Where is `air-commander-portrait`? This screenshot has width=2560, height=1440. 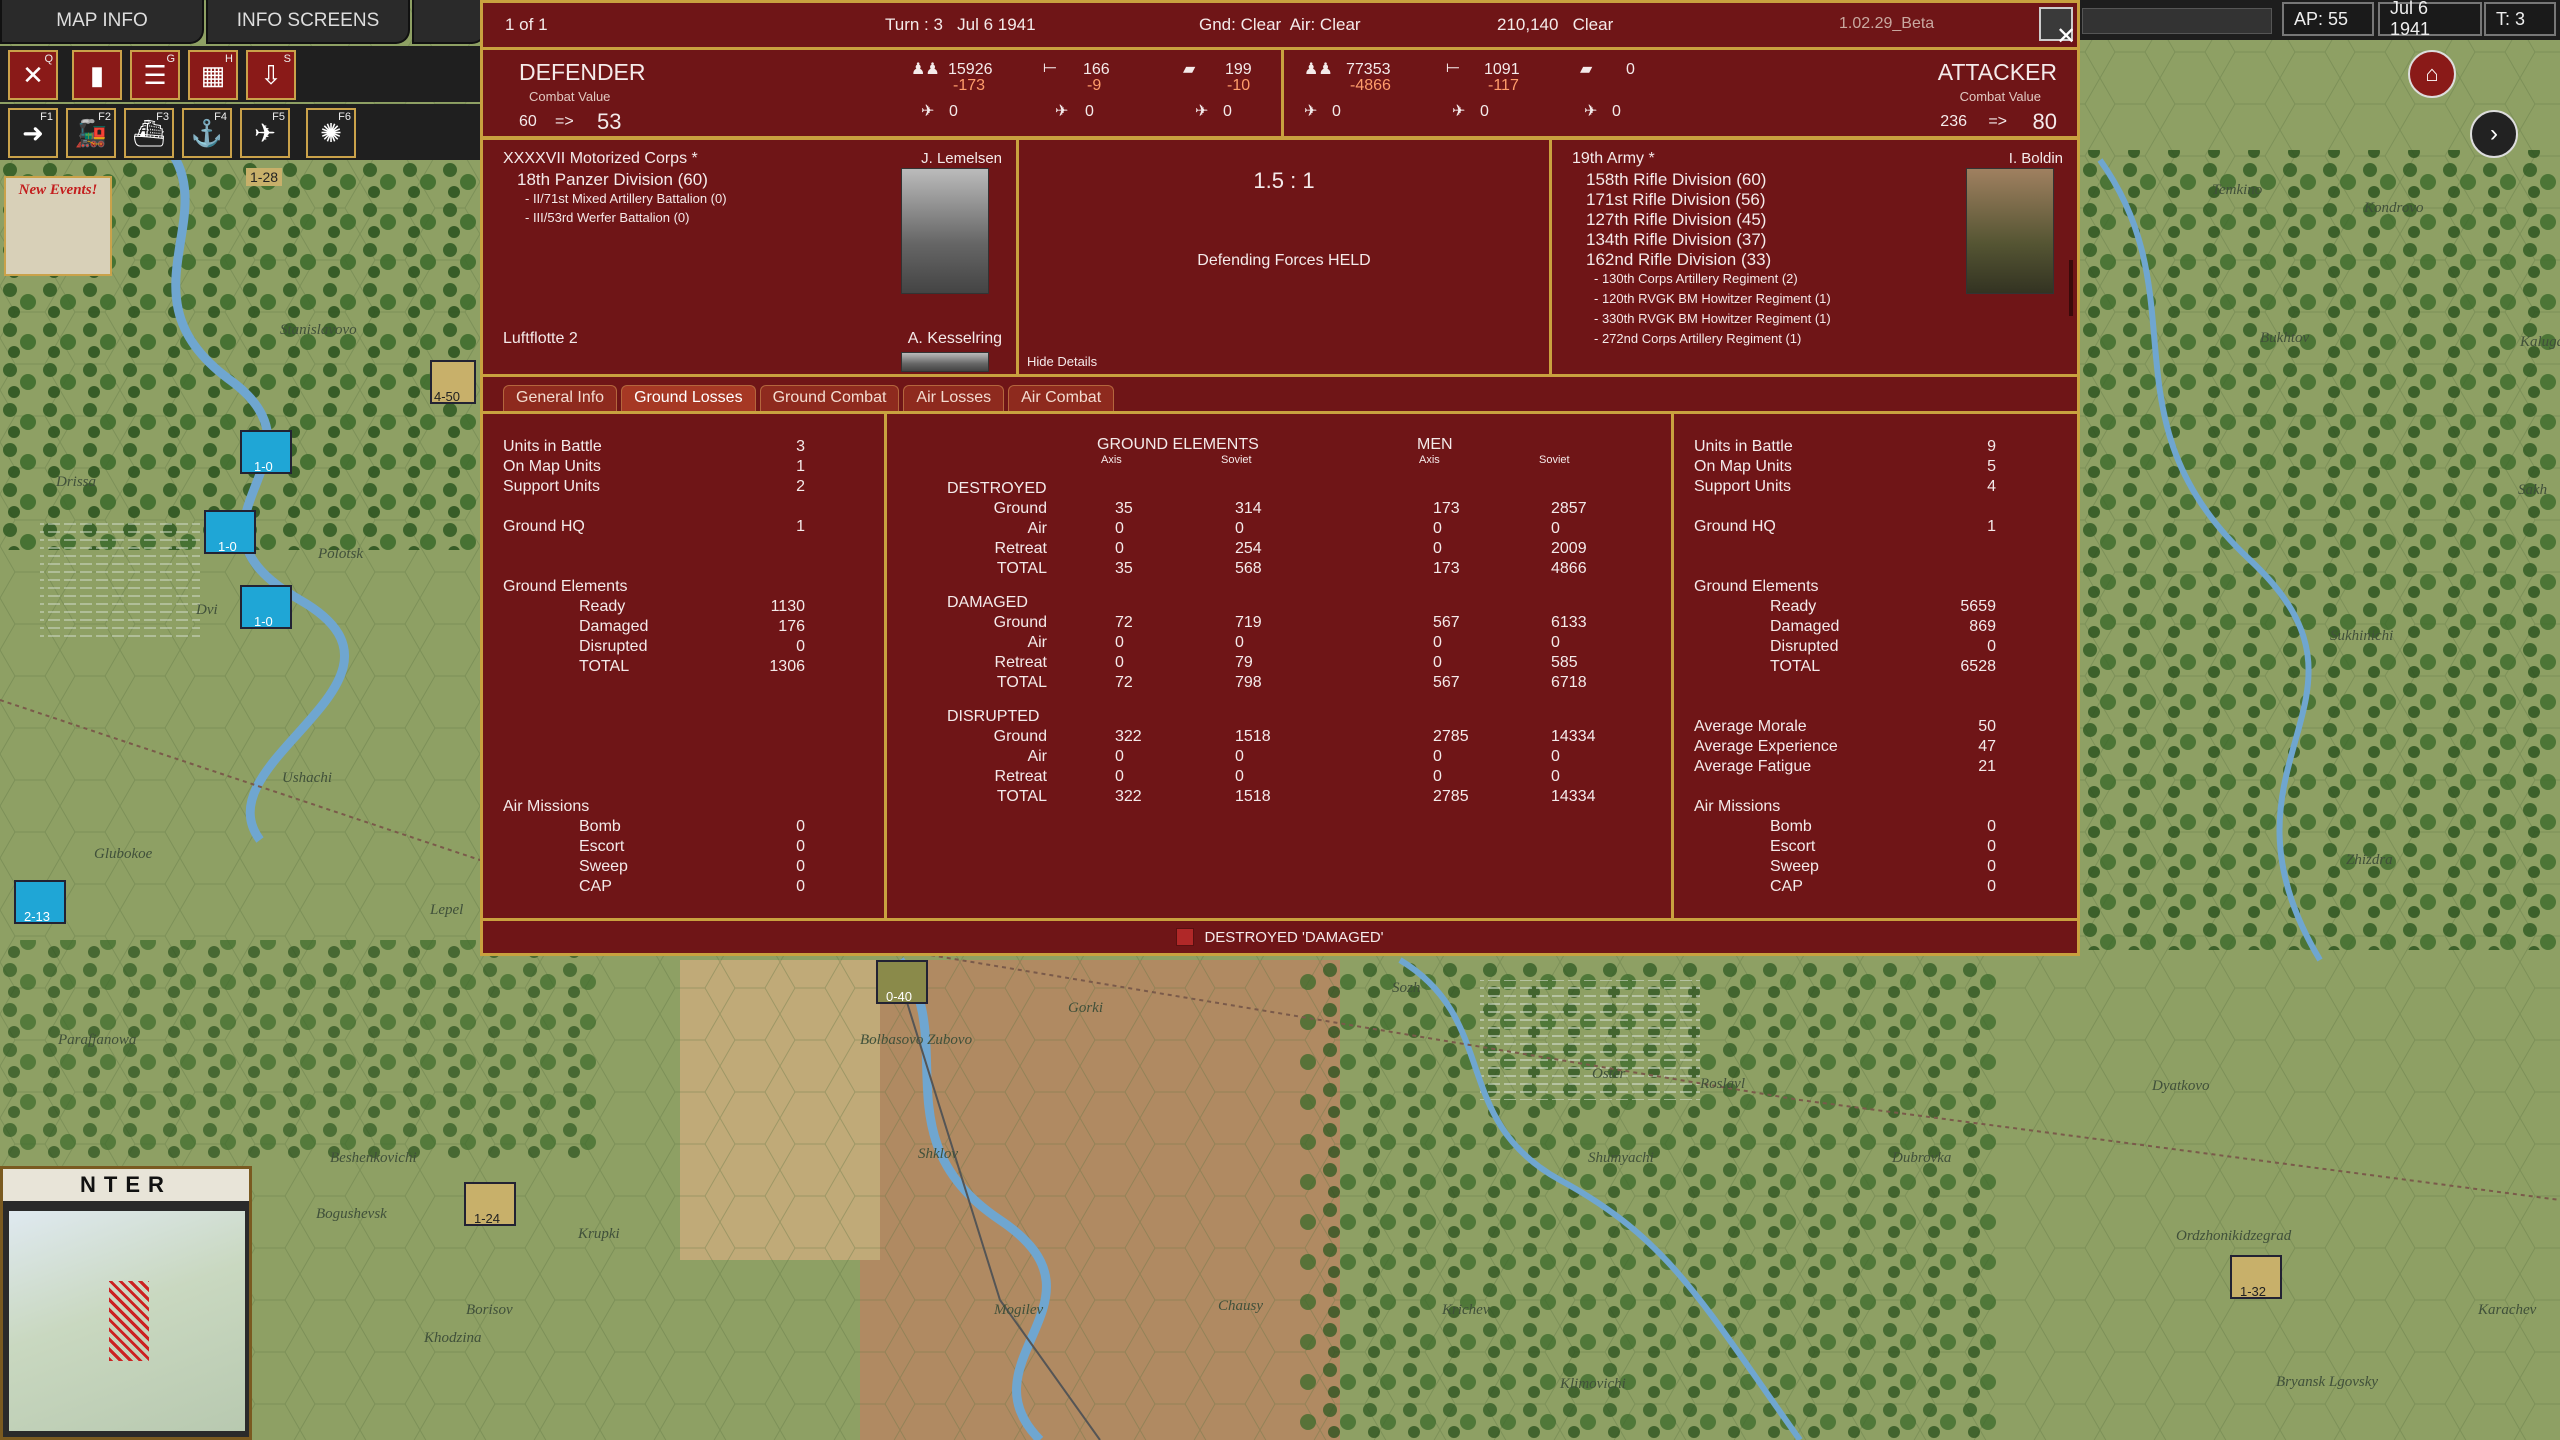
air-commander-portrait is located at coordinates (945, 362).